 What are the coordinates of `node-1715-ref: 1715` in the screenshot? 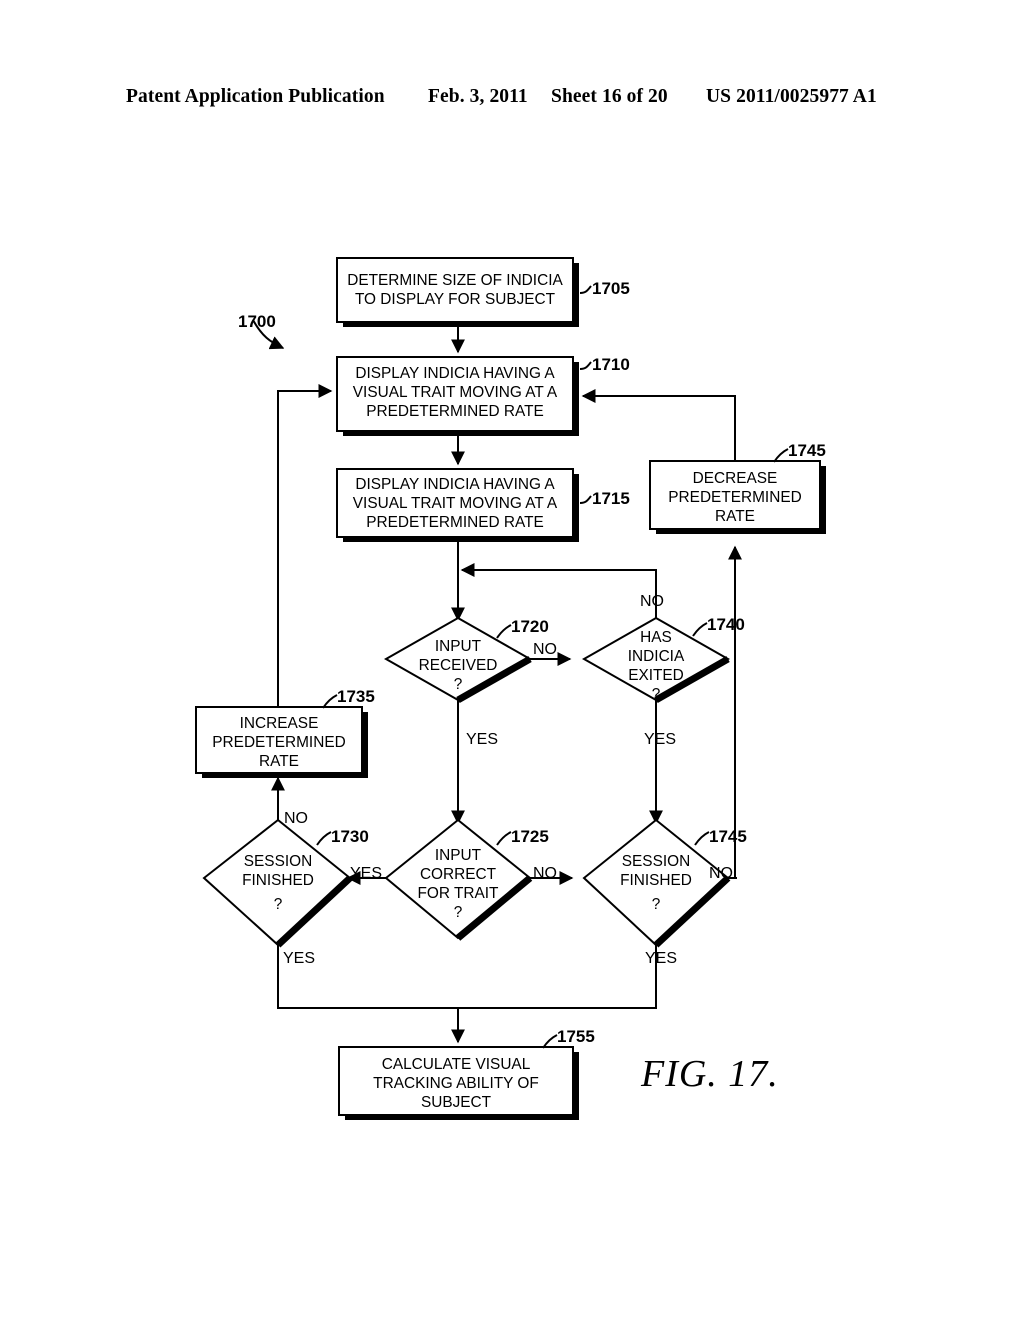 It's located at (611, 498).